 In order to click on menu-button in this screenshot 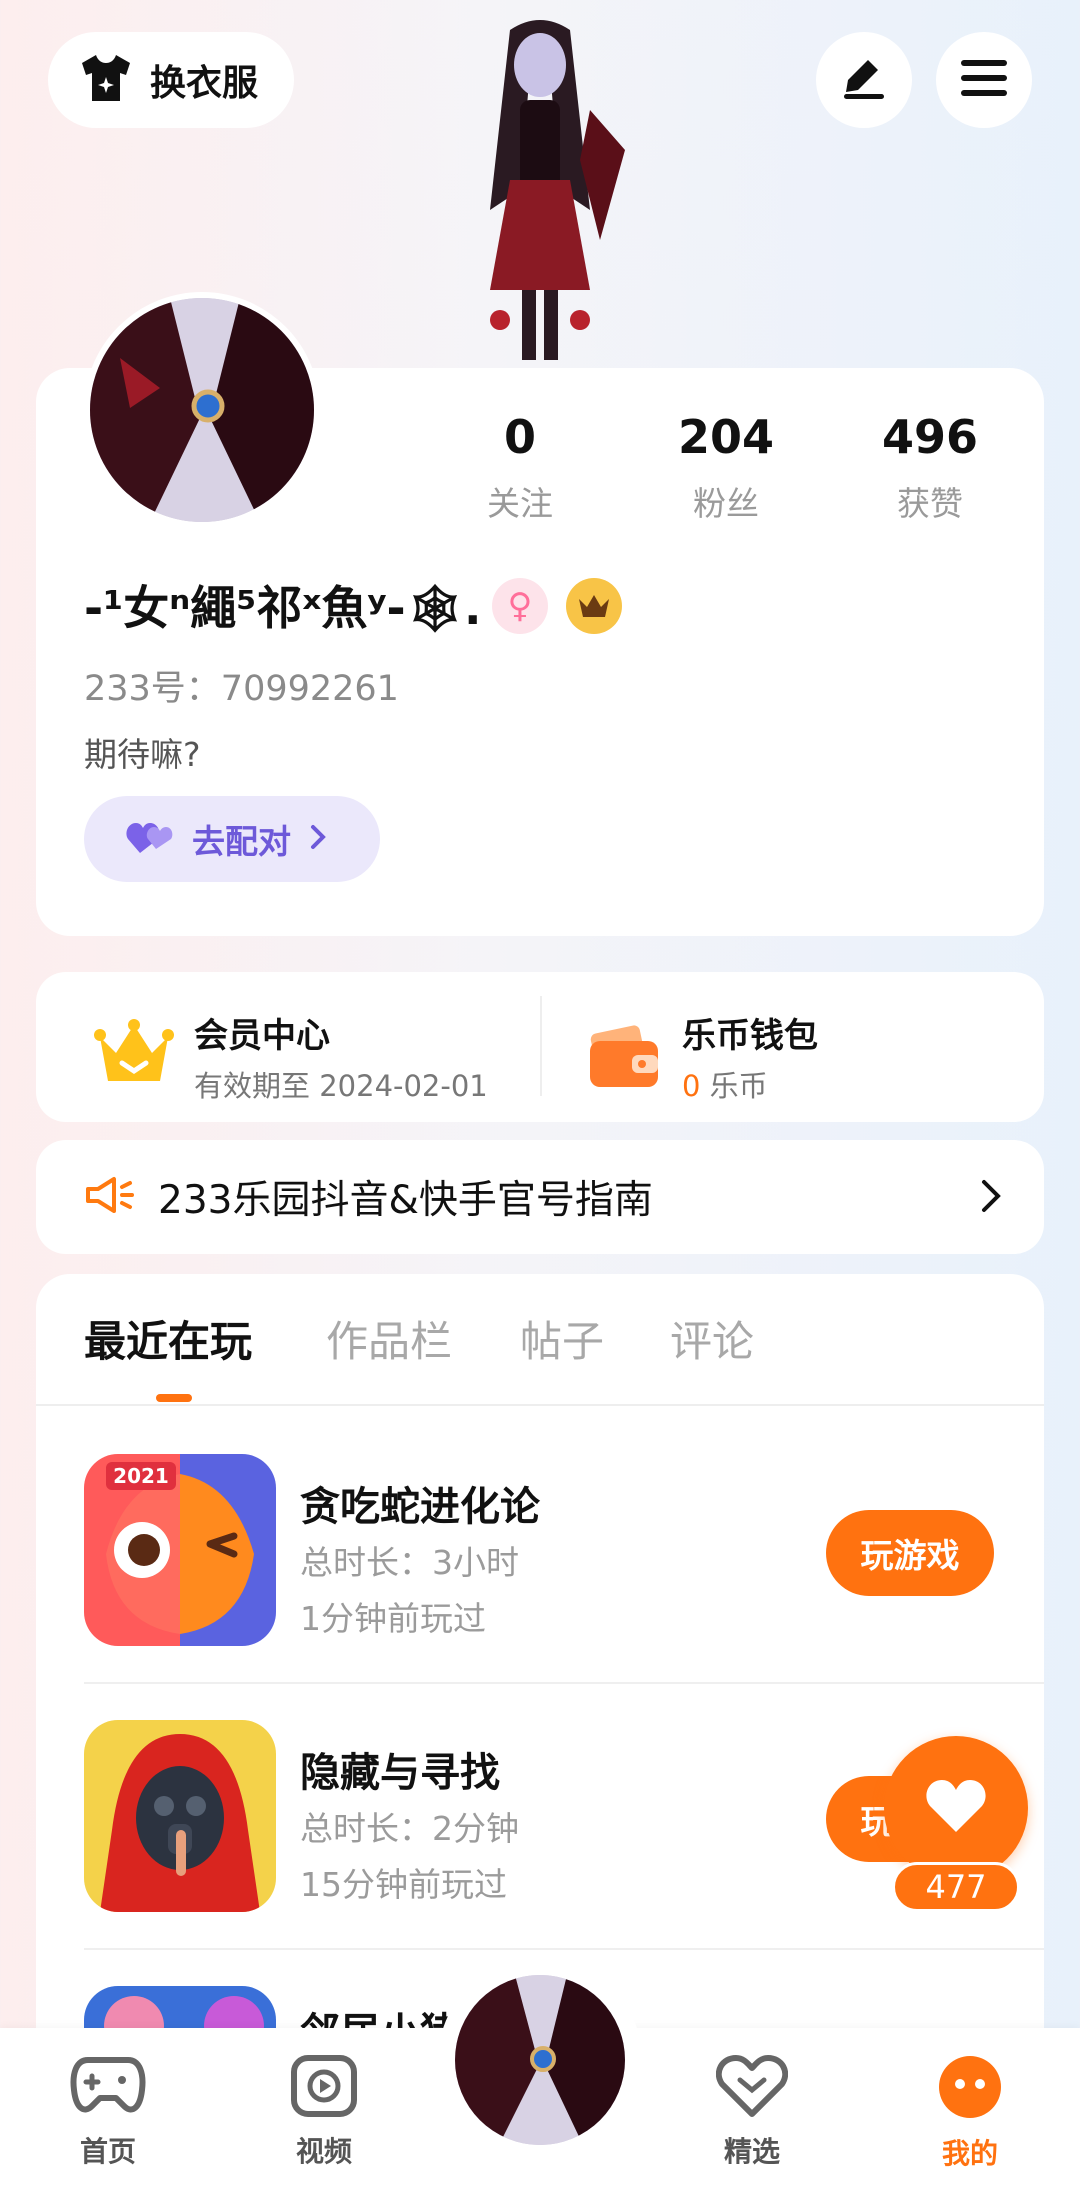, I will do `click(984, 80)`.